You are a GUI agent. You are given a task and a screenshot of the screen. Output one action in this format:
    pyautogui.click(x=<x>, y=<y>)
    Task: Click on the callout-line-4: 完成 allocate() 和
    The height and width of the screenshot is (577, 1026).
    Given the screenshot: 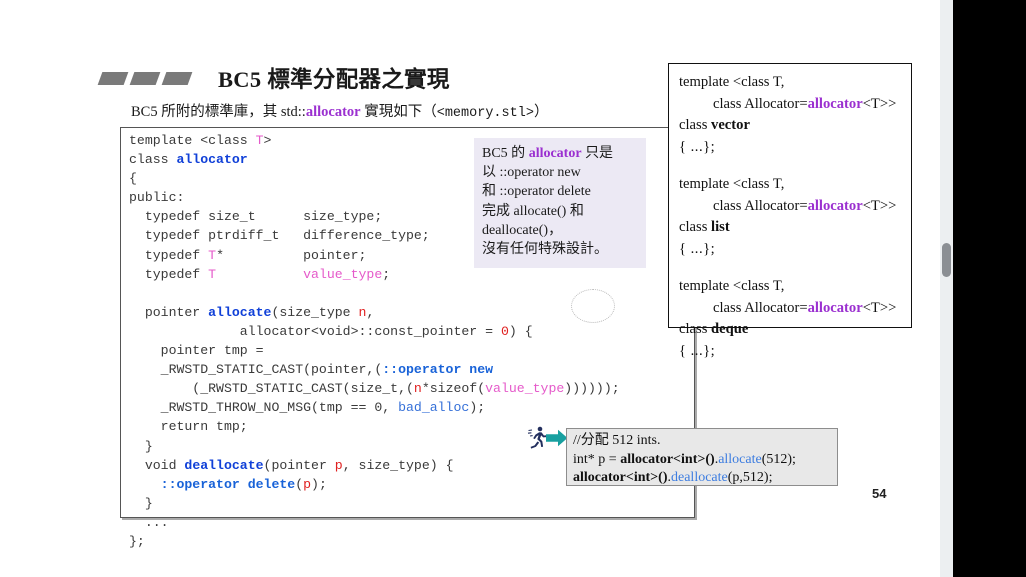 What is the action you would take?
    pyautogui.click(x=533, y=211)
    